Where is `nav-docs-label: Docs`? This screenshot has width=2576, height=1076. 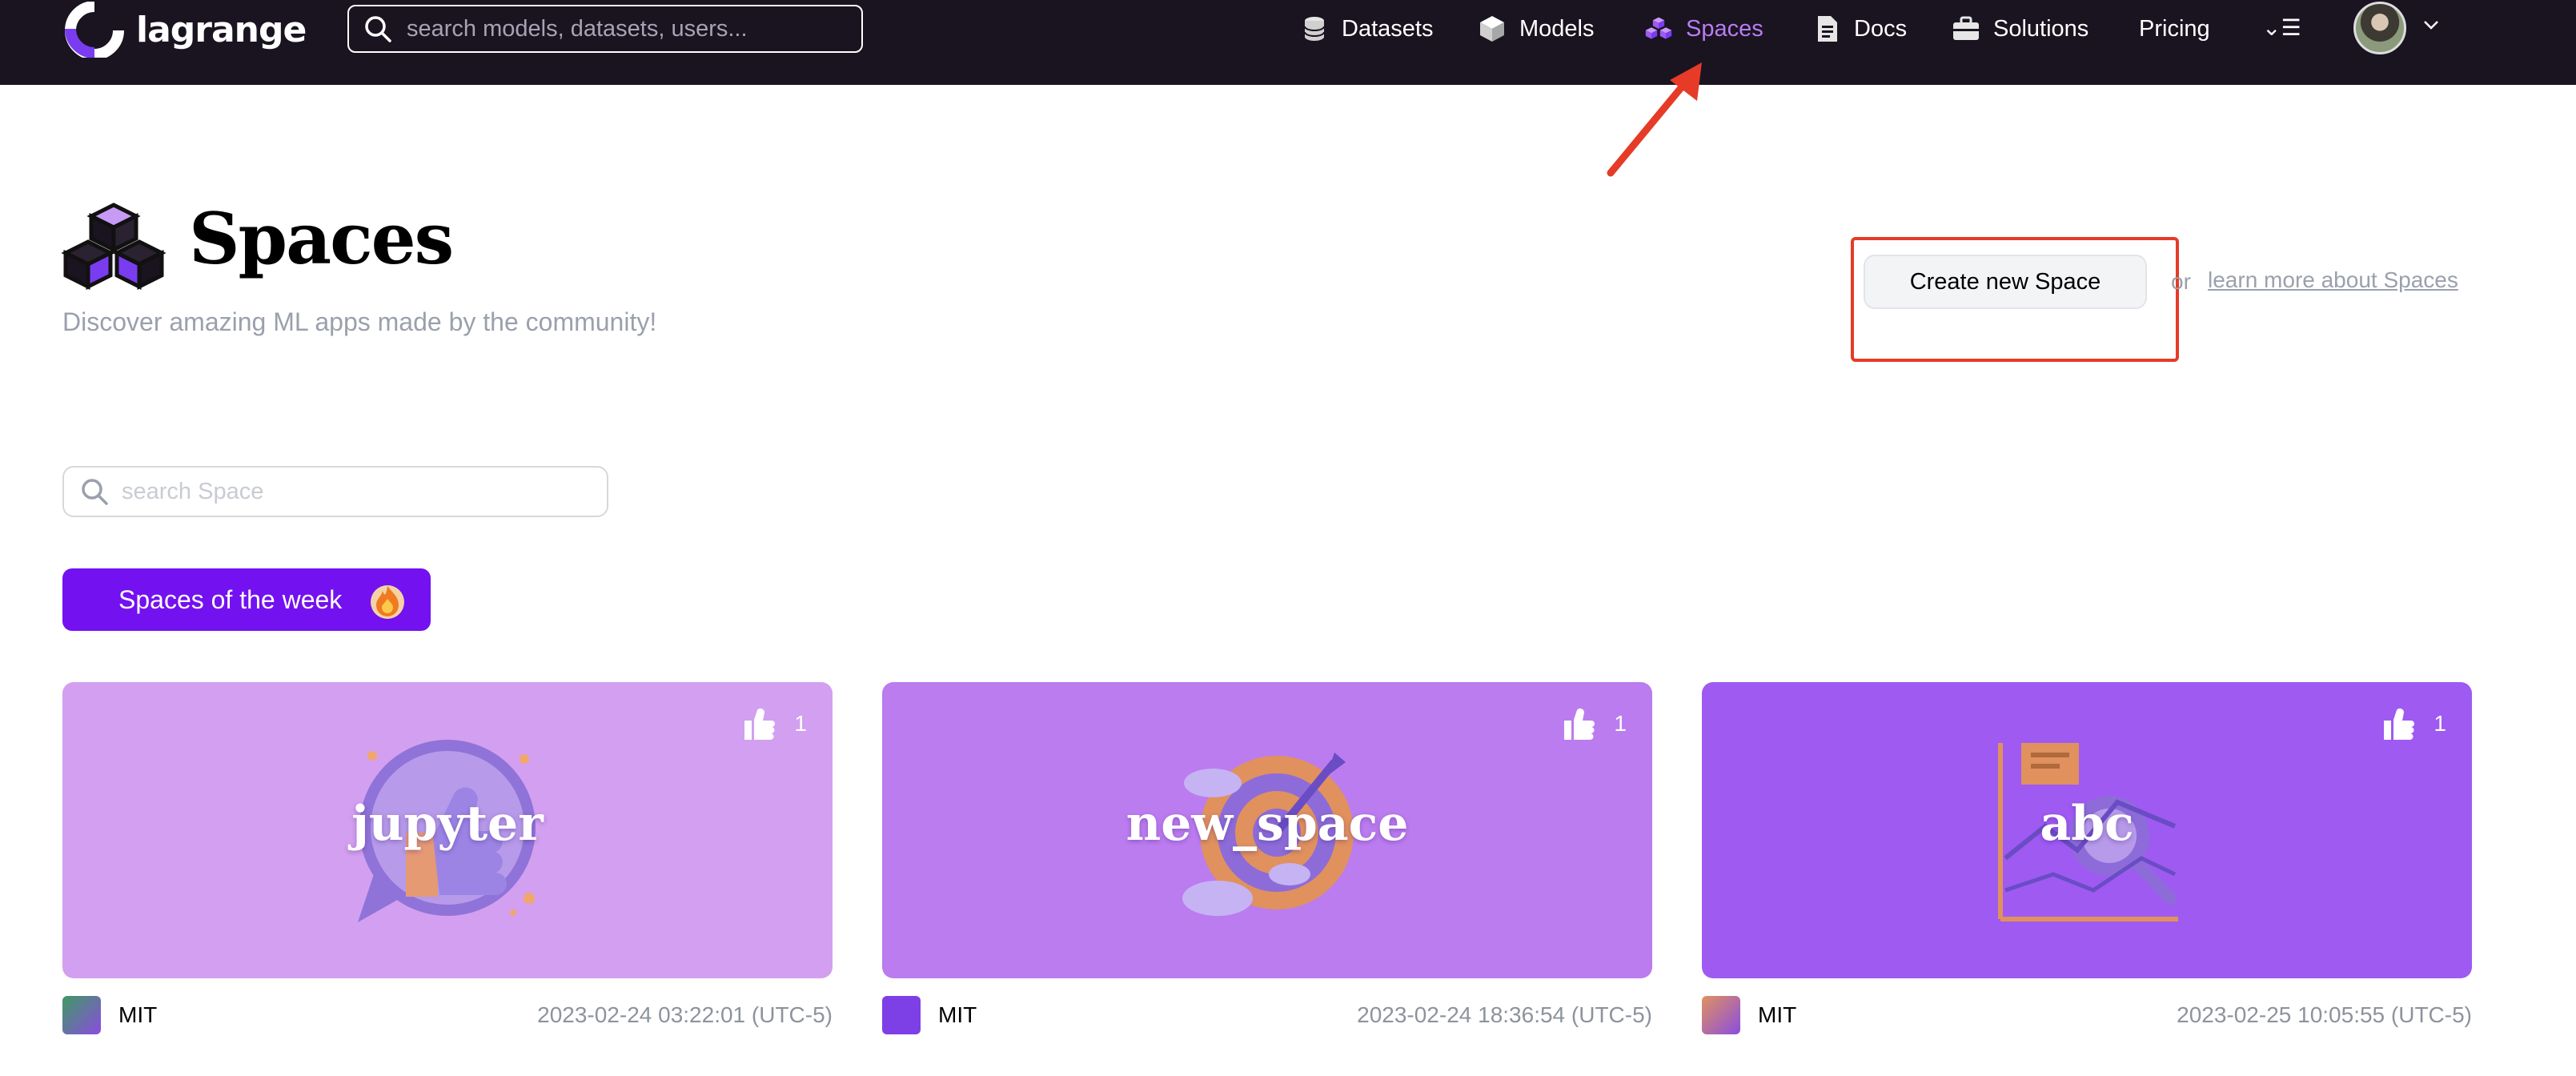
nav-docs-label: Docs is located at coordinates (1881, 29).